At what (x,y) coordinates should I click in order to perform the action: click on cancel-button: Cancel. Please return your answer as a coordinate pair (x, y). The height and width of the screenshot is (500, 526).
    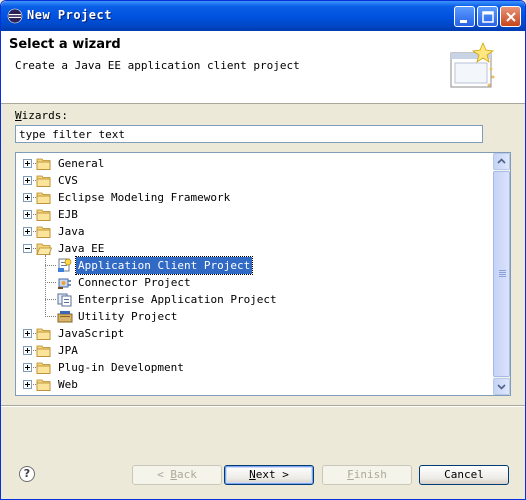
    Looking at the image, I should click on (464, 475).